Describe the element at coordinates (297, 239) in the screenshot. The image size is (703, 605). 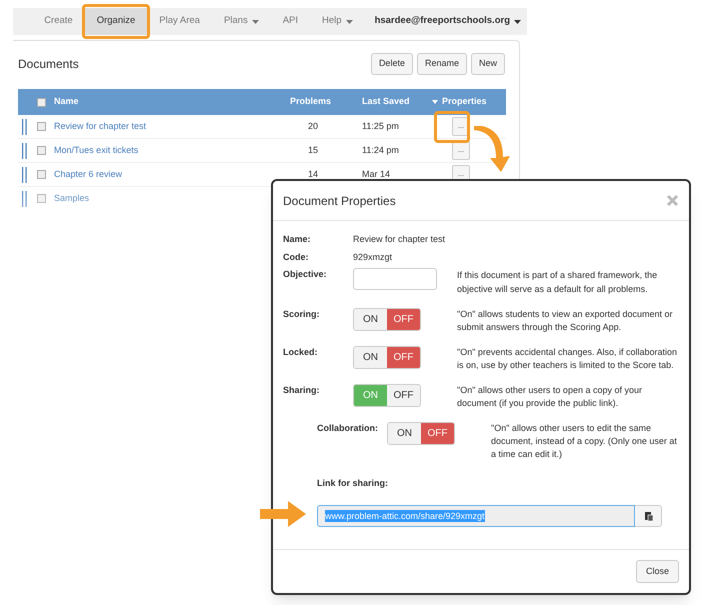
I see `field-label: Name:` at that location.